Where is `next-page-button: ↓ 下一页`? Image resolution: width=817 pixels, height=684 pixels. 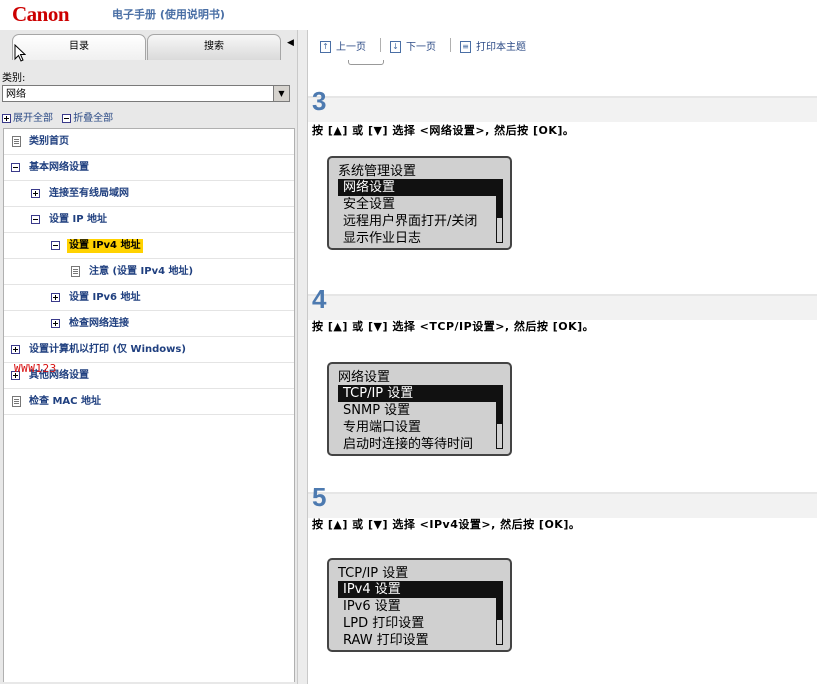
next-page-button: ↓ 下一页 is located at coordinates (413, 45).